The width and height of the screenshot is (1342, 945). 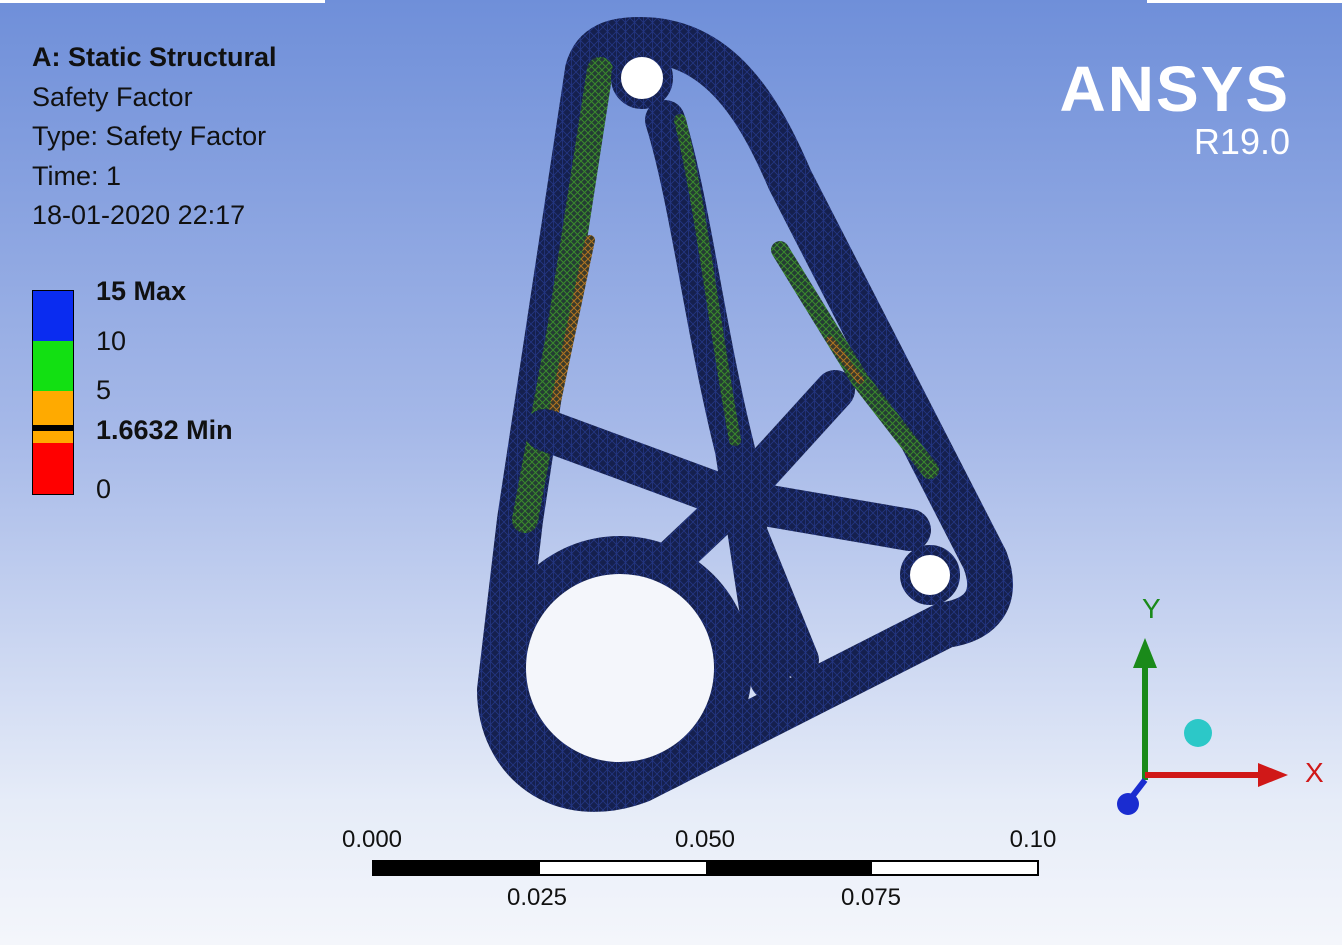 I want to click on x-axis-arrowhead, so click(x=1273, y=775).